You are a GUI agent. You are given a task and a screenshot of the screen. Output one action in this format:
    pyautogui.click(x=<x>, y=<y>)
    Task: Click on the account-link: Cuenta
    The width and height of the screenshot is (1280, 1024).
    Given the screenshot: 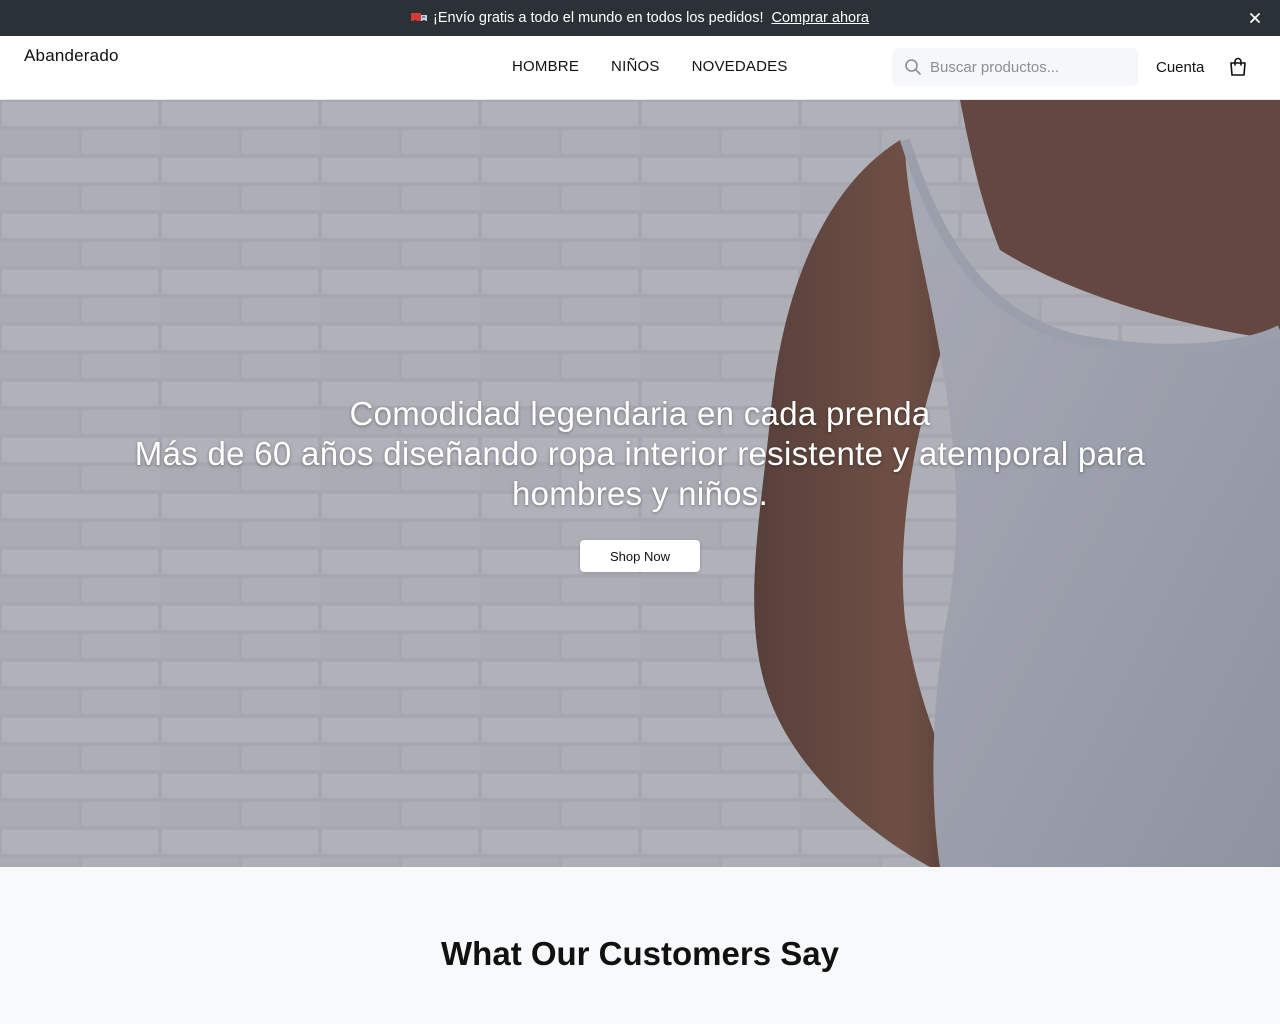 What is the action you would take?
    pyautogui.click(x=1180, y=67)
    